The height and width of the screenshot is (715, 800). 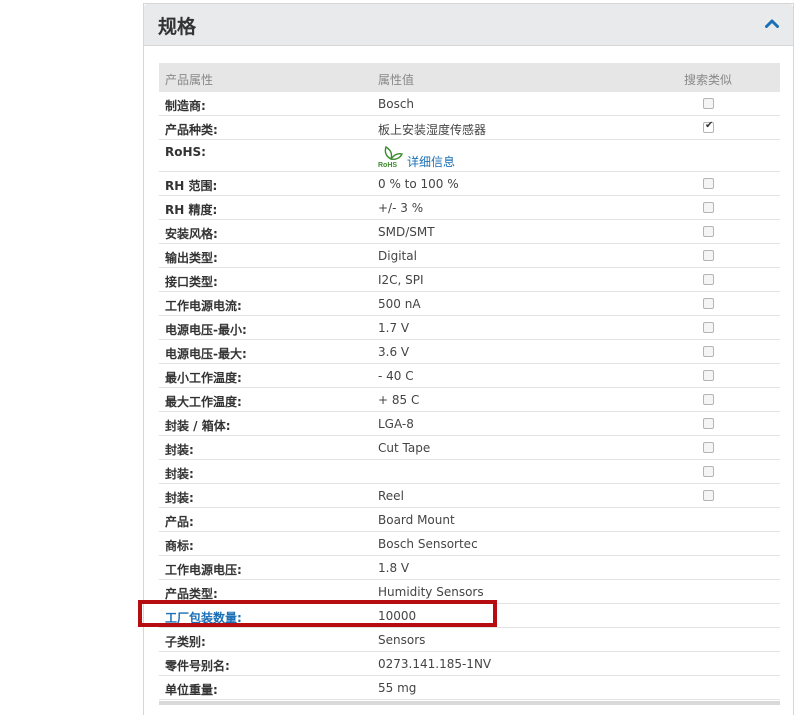 I want to click on attribute-label: 商标:, so click(x=179, y=546).